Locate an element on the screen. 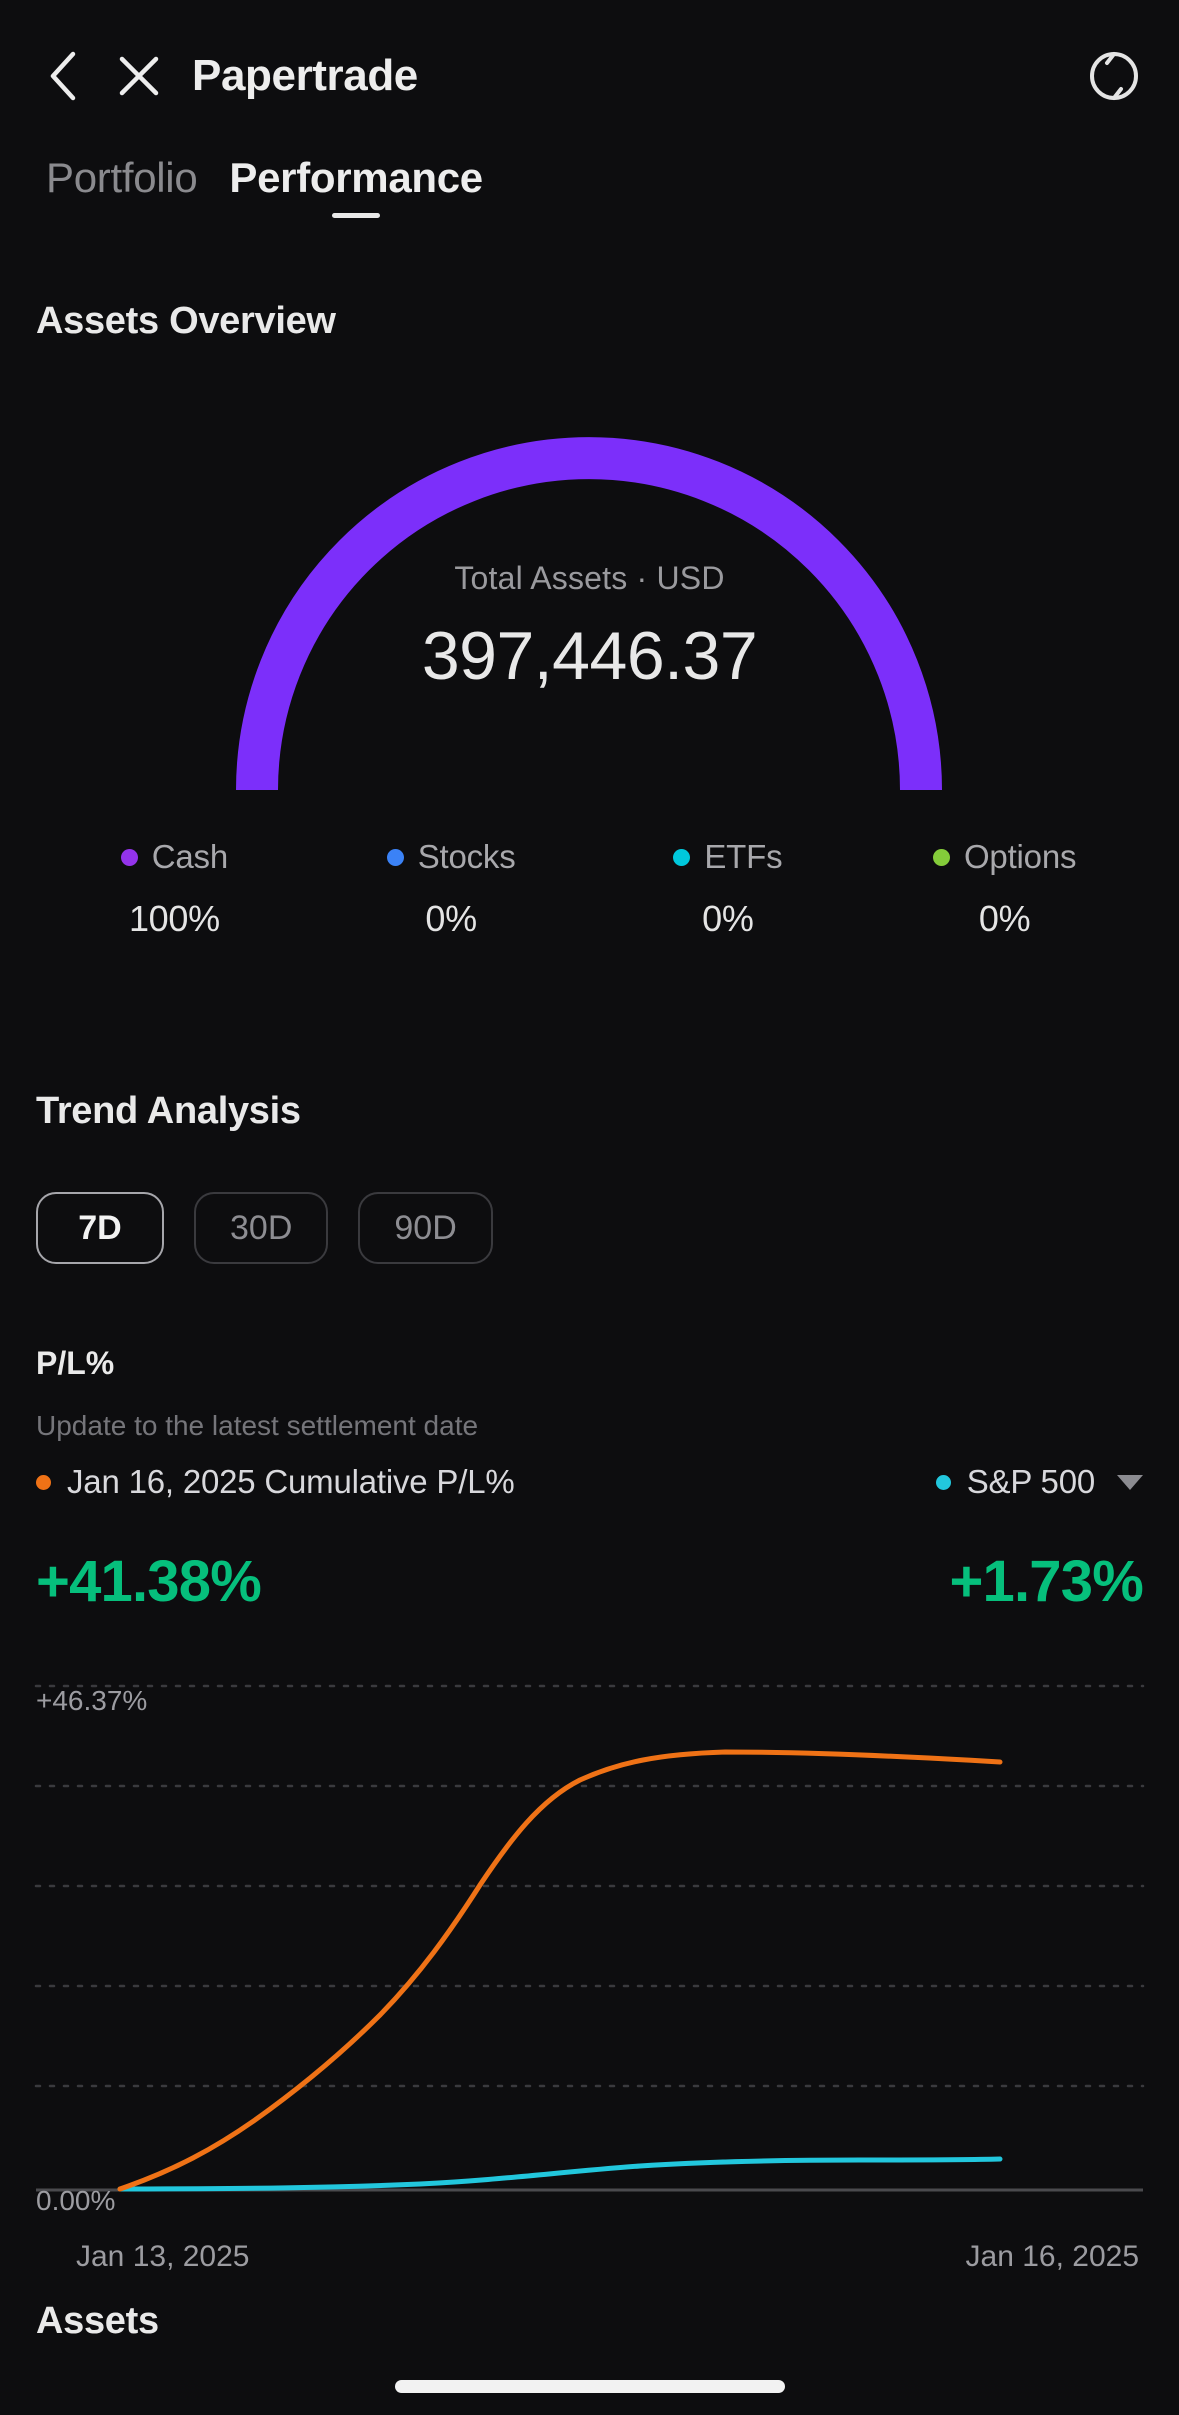 Image resolution: width=1179 pixels, height=2415 pixels. benchmark-series-dot is located at coordinates (943, 1482).